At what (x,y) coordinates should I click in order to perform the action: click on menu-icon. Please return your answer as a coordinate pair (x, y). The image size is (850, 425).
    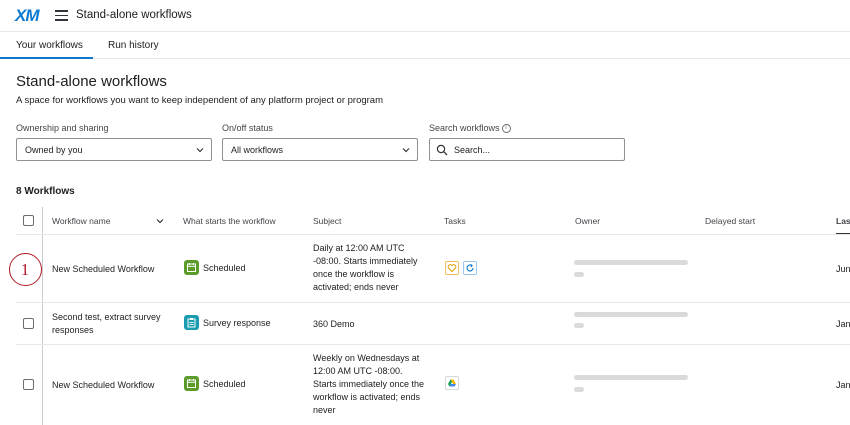
    Looking at the image, I should click on (61, 15).